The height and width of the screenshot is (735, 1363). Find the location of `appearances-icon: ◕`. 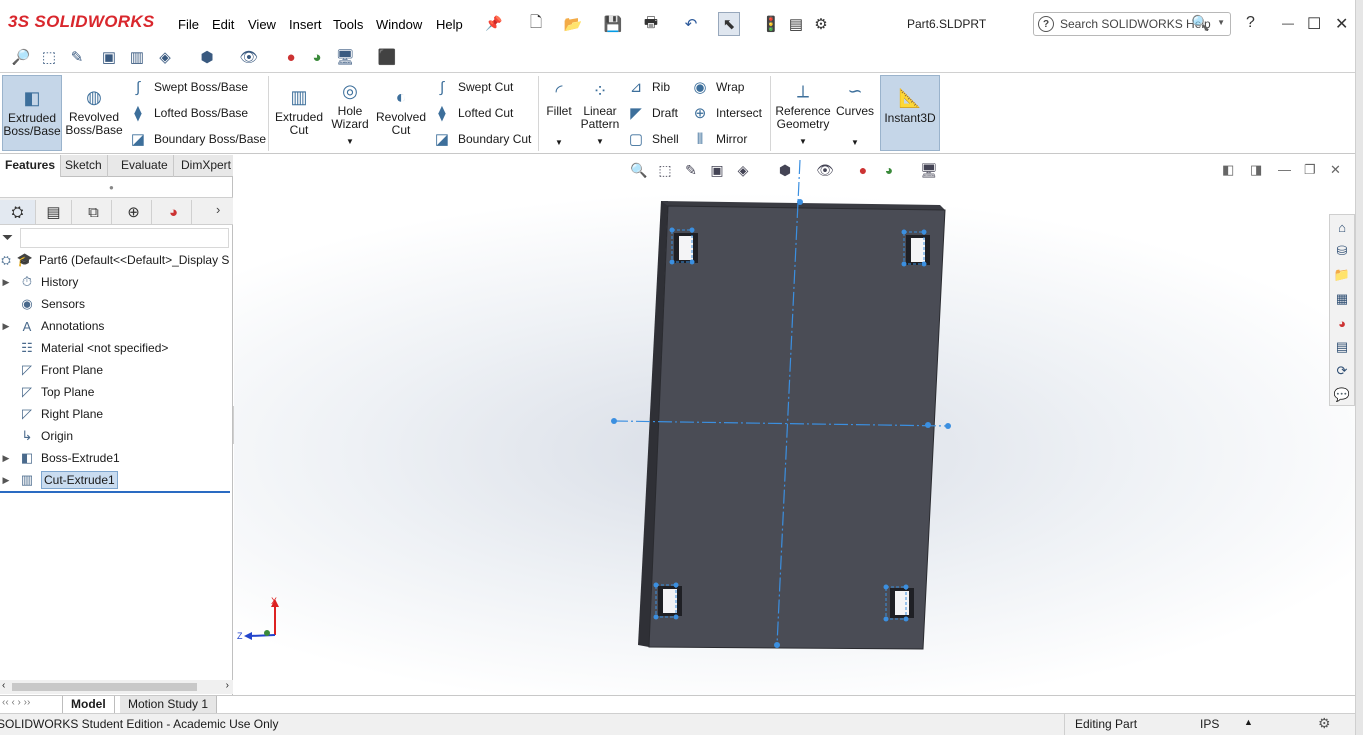

appearances-icon: ◕ is located at coordinates (1342, 323).